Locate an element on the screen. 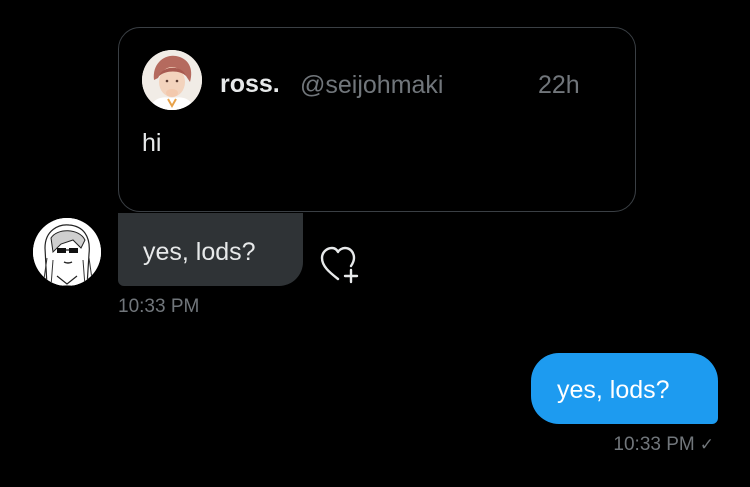 Image resolution: width=750 pixels, height=487 pixels. received-message-text: yes, lods? is located at coordinates (199, 252).